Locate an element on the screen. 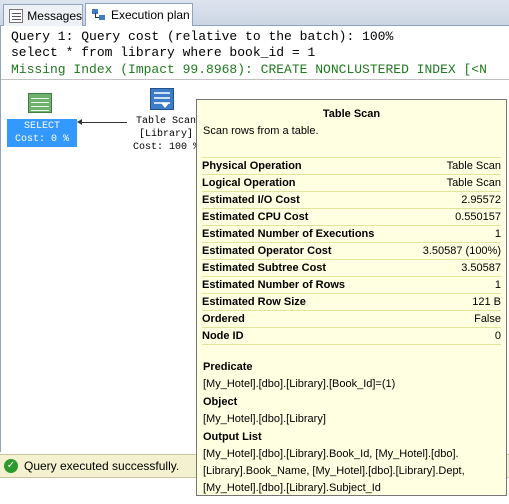 The width and height of the screenshot is (509, 504). results-tab-strip: Messages Execution plan is located at coordinates (254, 13).